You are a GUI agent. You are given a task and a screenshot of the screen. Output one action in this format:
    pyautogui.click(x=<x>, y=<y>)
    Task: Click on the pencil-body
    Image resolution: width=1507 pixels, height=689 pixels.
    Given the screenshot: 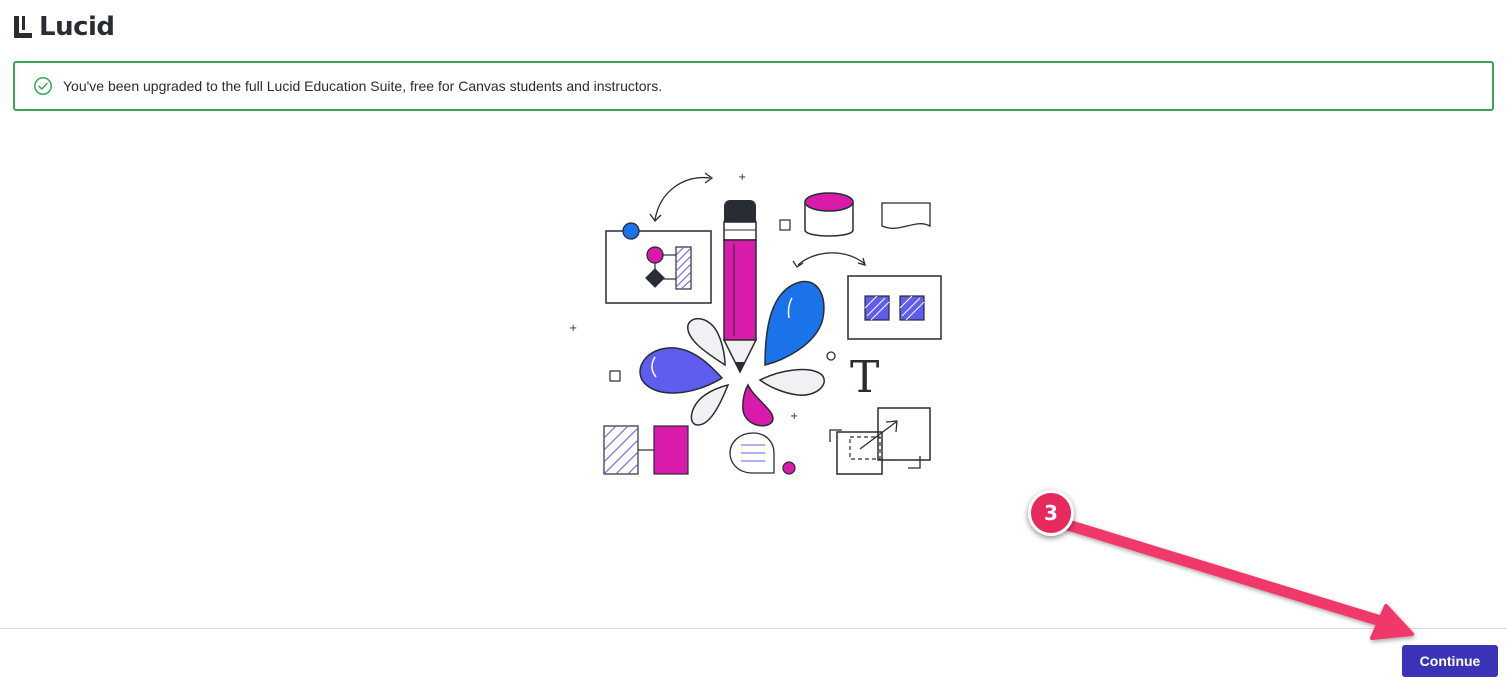 What is the action you would take?
    pyautogui.click(x=740, y=290)
    